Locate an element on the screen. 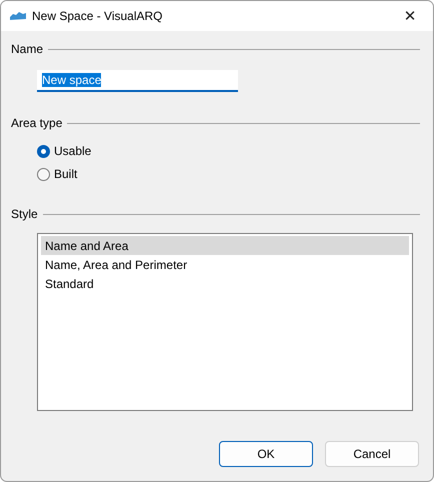 This screenshot has width=434, height=482. section-label: Name is located at coordinates (27, 49).